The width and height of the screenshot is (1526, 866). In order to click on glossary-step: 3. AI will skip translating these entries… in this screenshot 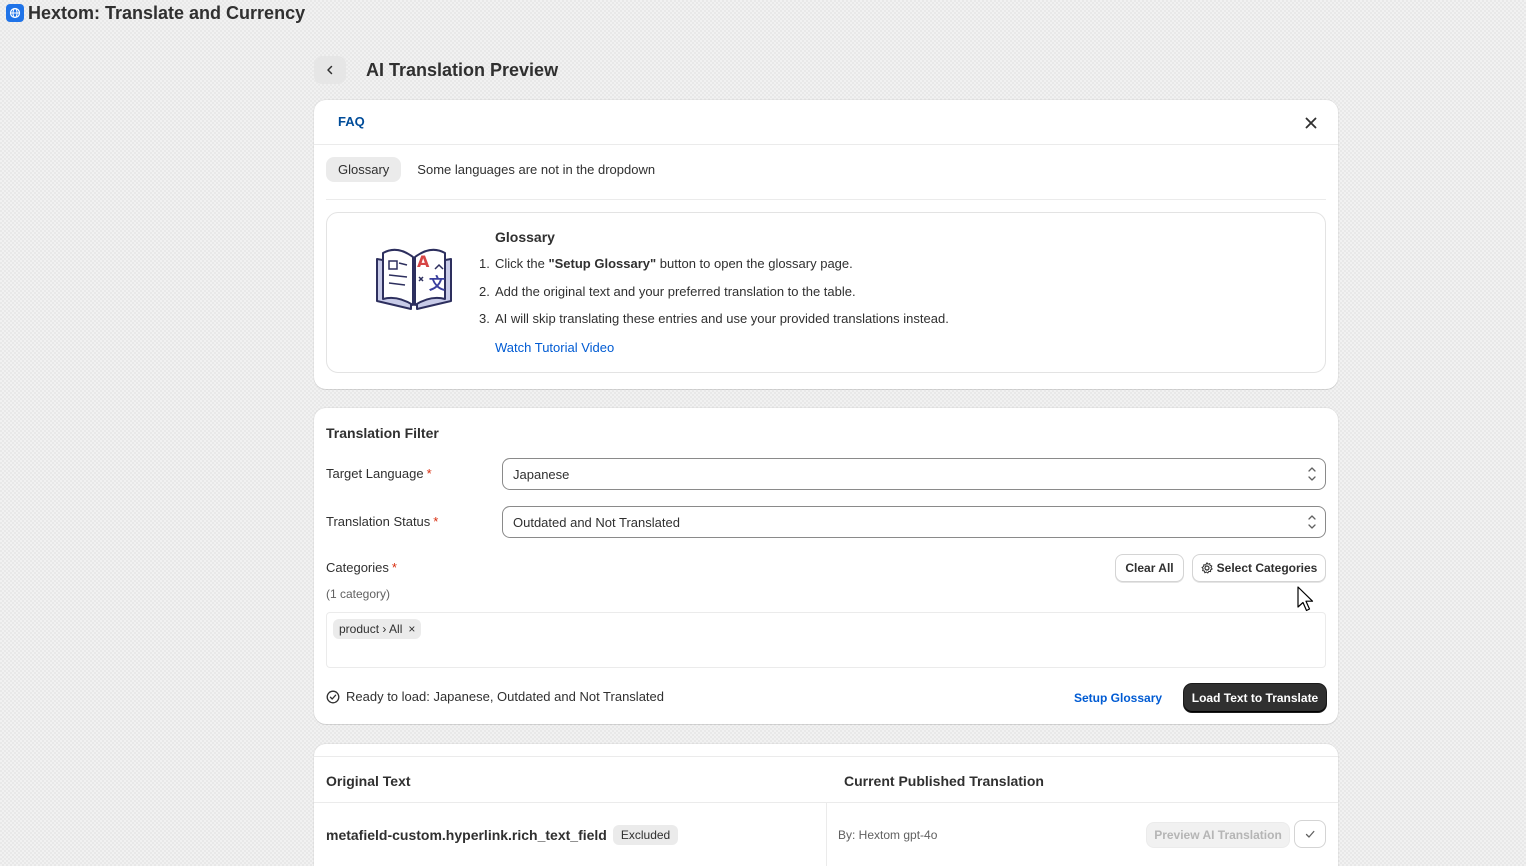, I will do `click(714, 318)`.